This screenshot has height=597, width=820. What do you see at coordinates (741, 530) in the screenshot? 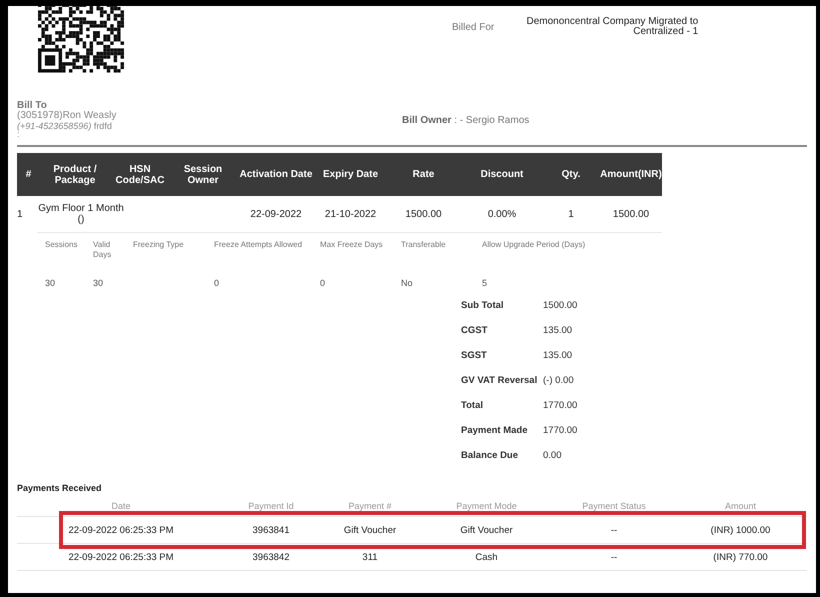
I see `table-cell-text: (INR) 1000.00` at bounding box center [741, 530].